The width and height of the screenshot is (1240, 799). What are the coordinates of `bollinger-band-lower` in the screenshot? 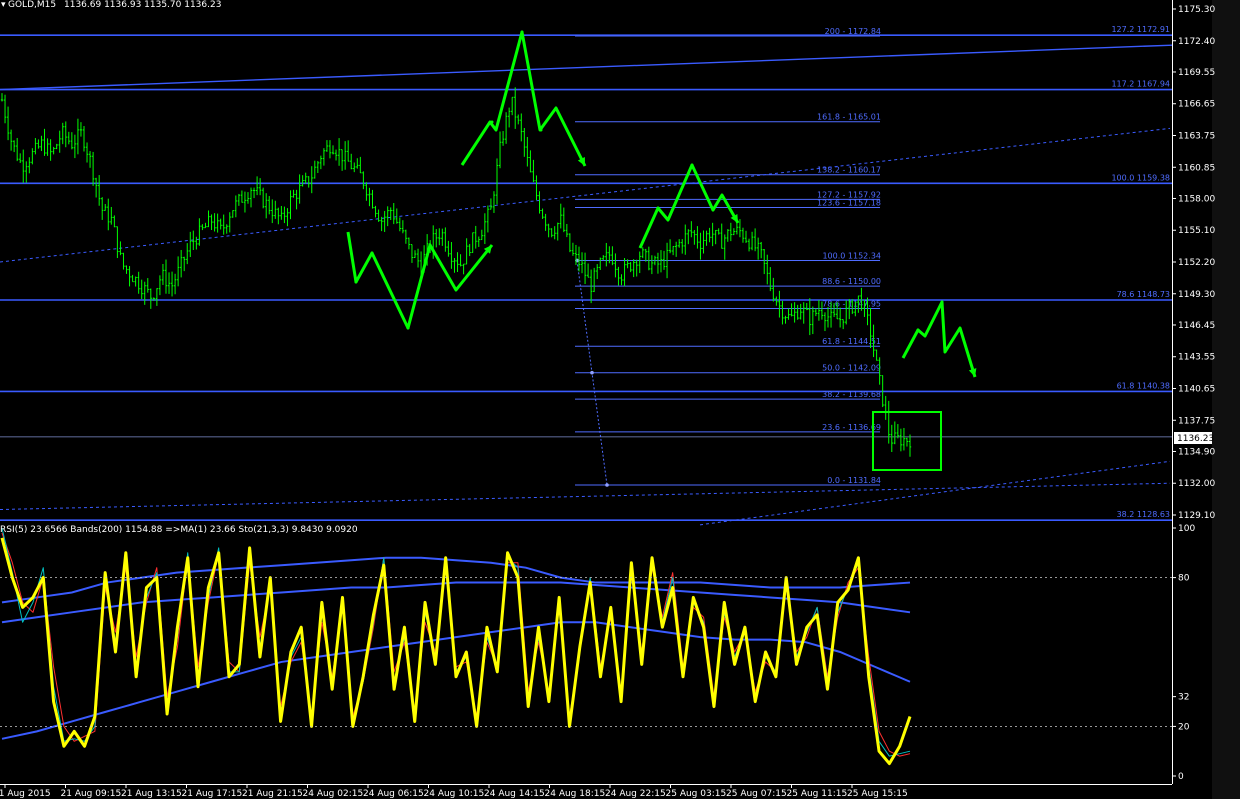 It's located at (456, 680).